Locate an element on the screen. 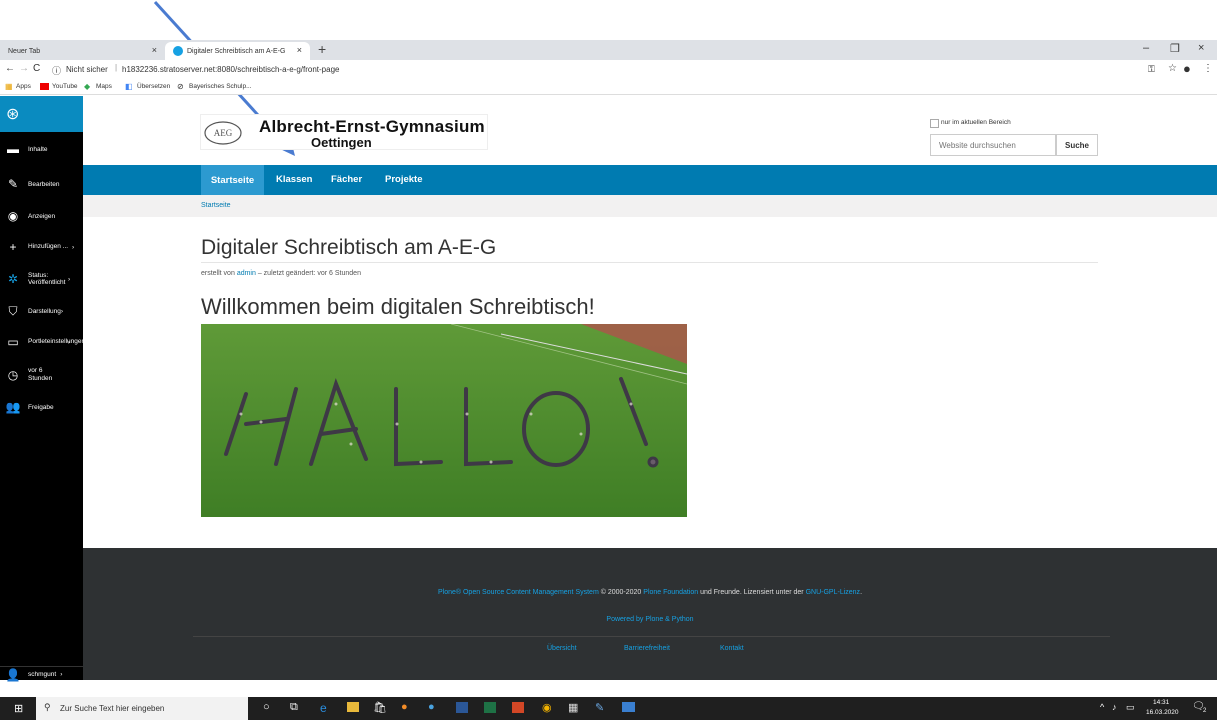  toolbar-item-history: ◷ vor 6 Stunden is located at coordinates (41, 375).